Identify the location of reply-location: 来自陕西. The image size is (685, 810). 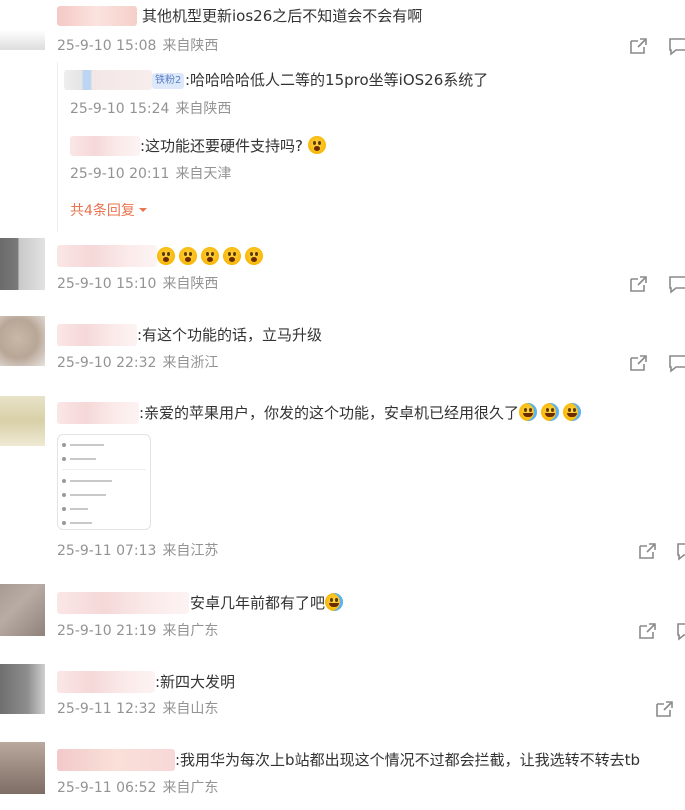
(203, 109).